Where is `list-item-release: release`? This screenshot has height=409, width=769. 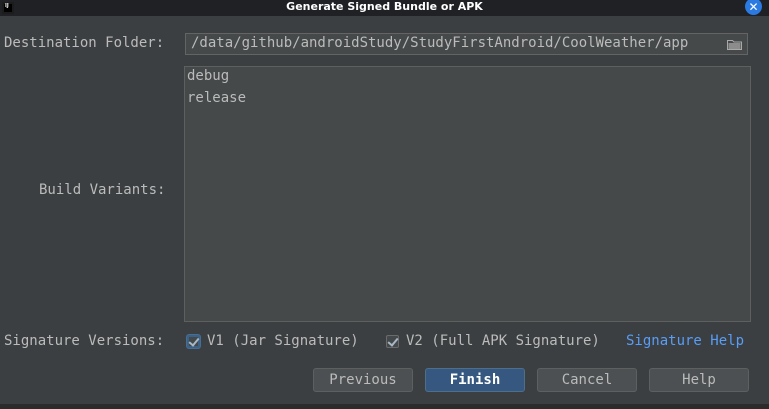
list-item-release: release is located at coordinates (216, 98).